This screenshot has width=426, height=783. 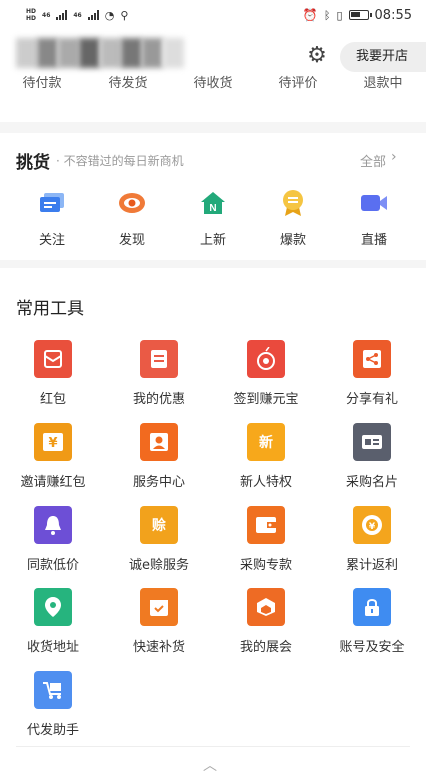 What do you see at coordinates (52, 203) in the screenshot?
I see `follow-icon` at bounding box center [52, 203].